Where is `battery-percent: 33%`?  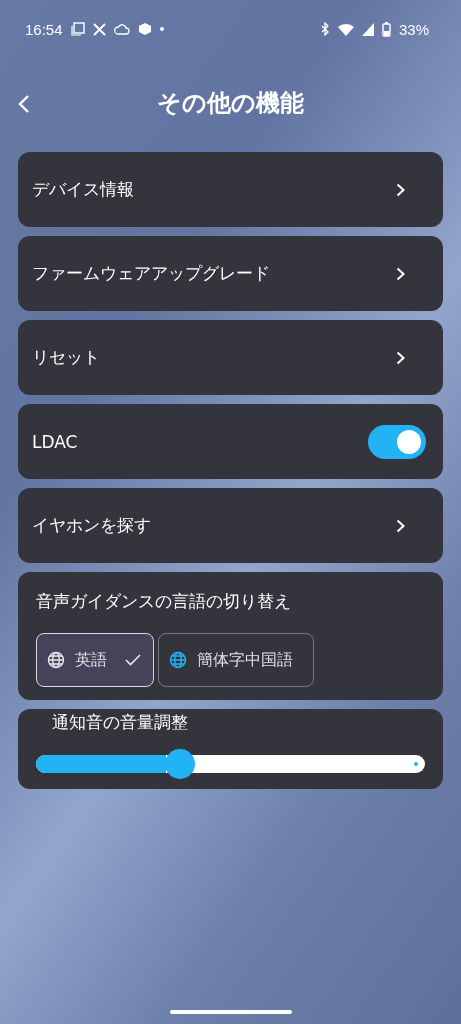 battery-percent: 33% is located at coordinates (413, 29).